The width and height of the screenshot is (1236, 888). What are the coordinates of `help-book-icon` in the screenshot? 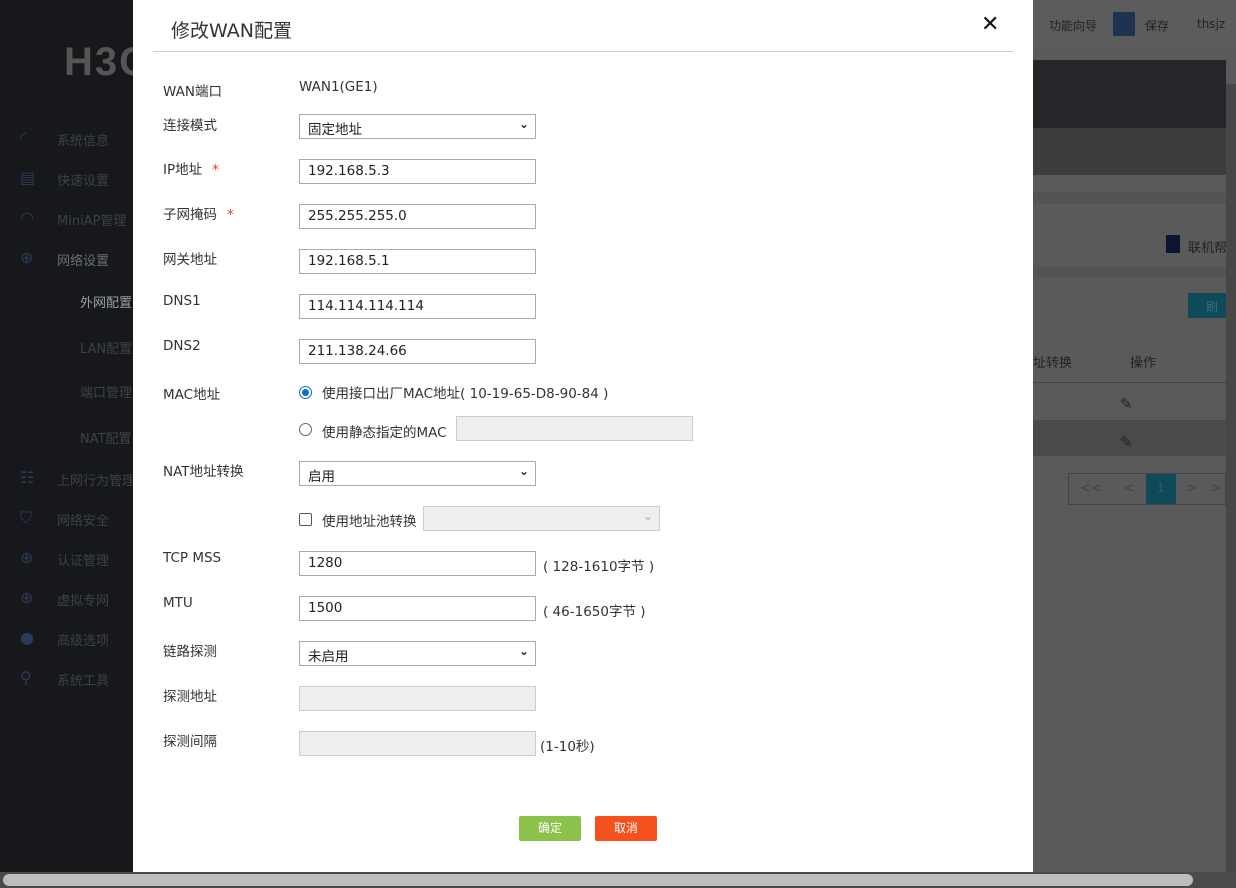 It's located at (1173, 244).